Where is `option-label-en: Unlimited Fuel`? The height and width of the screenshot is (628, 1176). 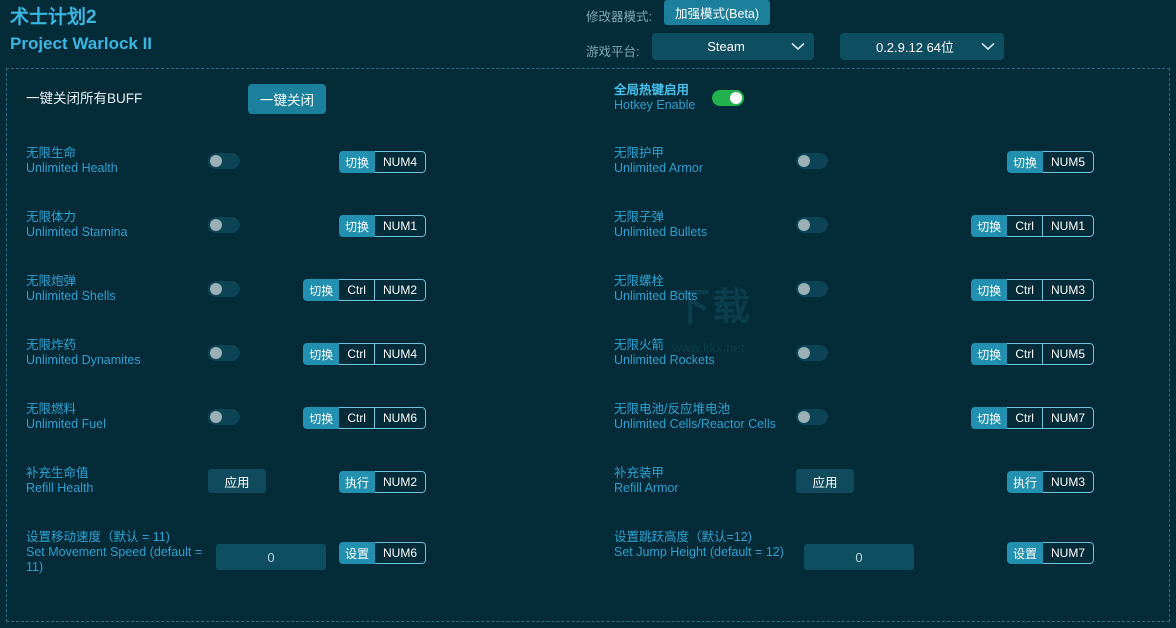 option-label-en: Unlimited Fuel is located at coordinates (66, 424).